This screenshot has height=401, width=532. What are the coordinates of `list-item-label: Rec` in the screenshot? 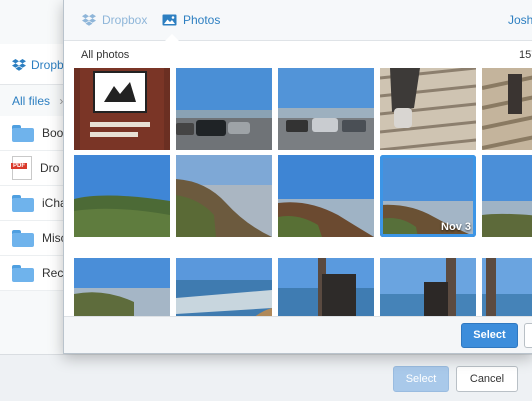 It's located at (53, 273).